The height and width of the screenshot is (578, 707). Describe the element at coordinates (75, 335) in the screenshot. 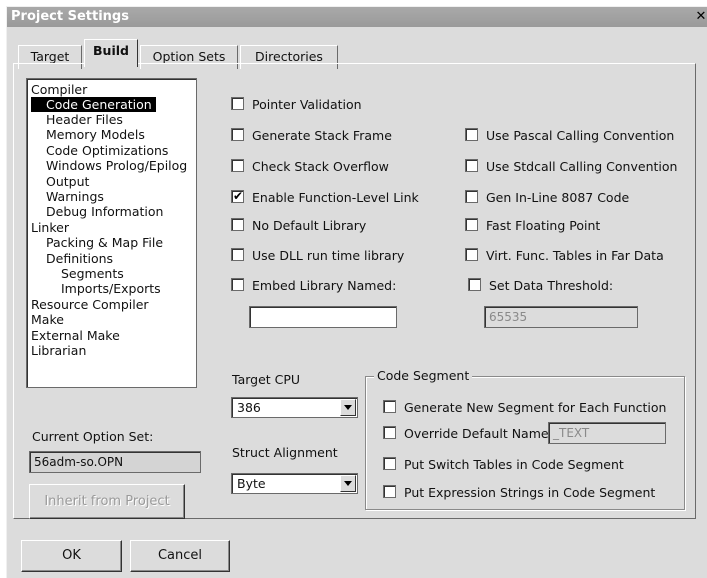

I see `tree-item-external-make: External Make` at that location.